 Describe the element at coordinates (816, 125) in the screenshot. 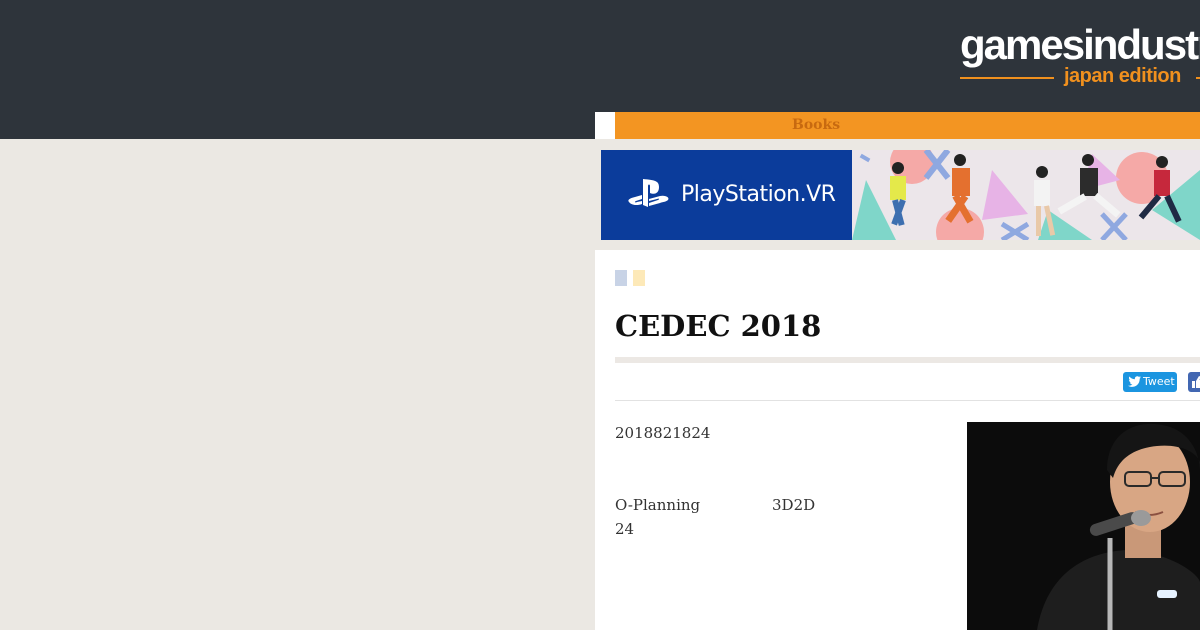

I see `nav-item-books: Books` at that location.